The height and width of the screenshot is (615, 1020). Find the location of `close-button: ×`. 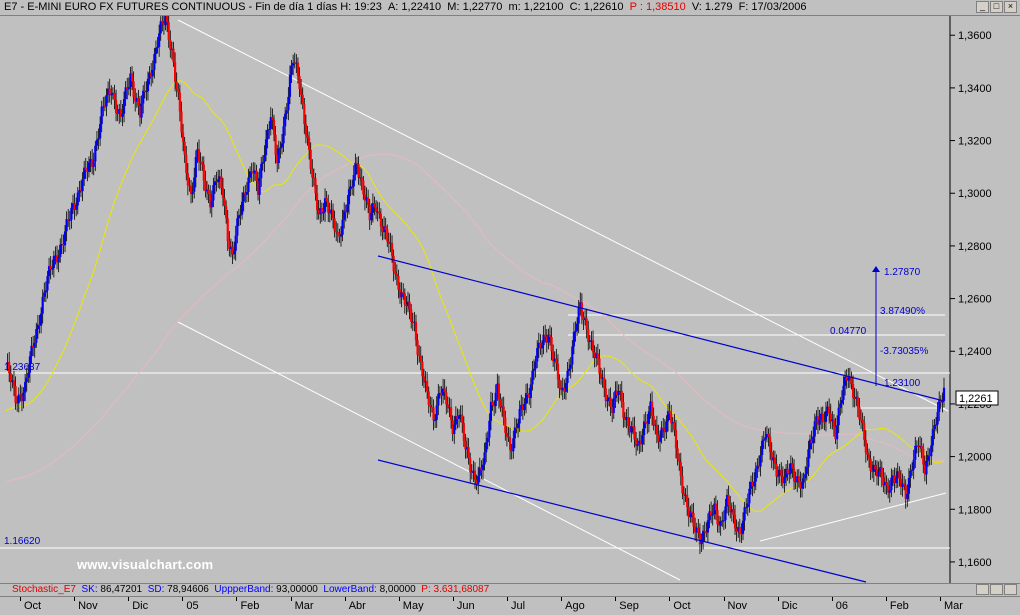

close-button: × is located at coordinates (1010, 7).